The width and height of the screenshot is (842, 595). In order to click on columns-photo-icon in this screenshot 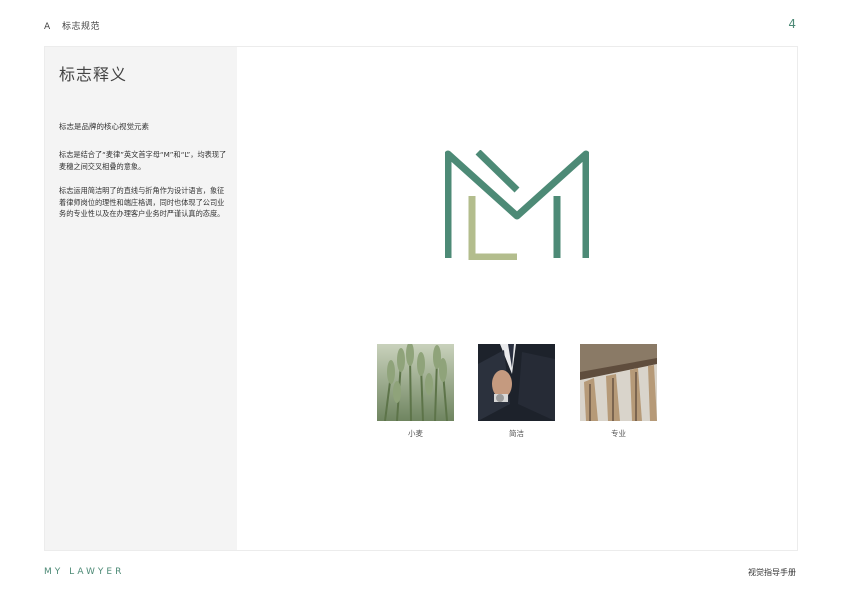, I will do `click(618, 382)`.